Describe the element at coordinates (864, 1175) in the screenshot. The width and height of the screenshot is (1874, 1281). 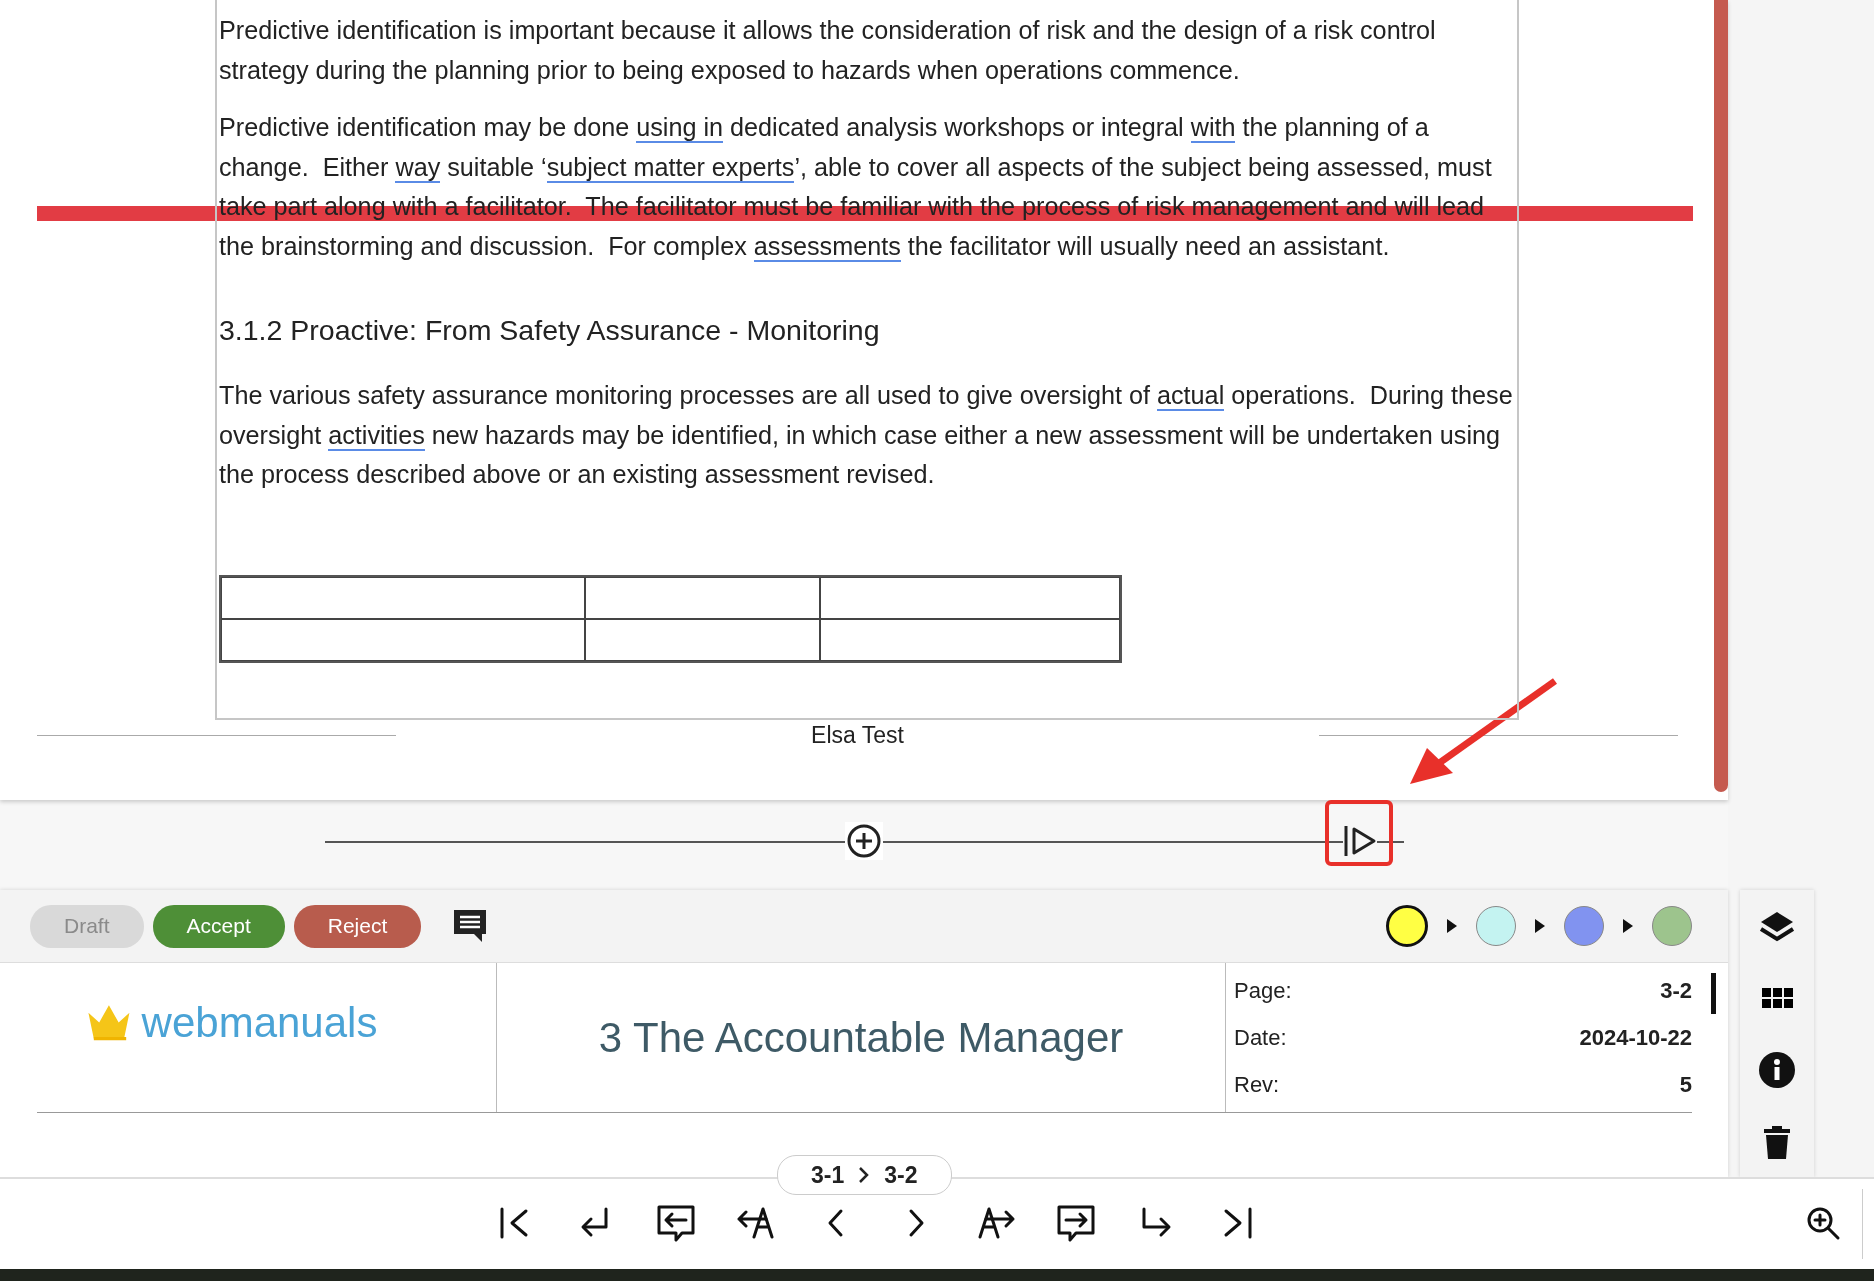
I see `chevron-icon` at that location.